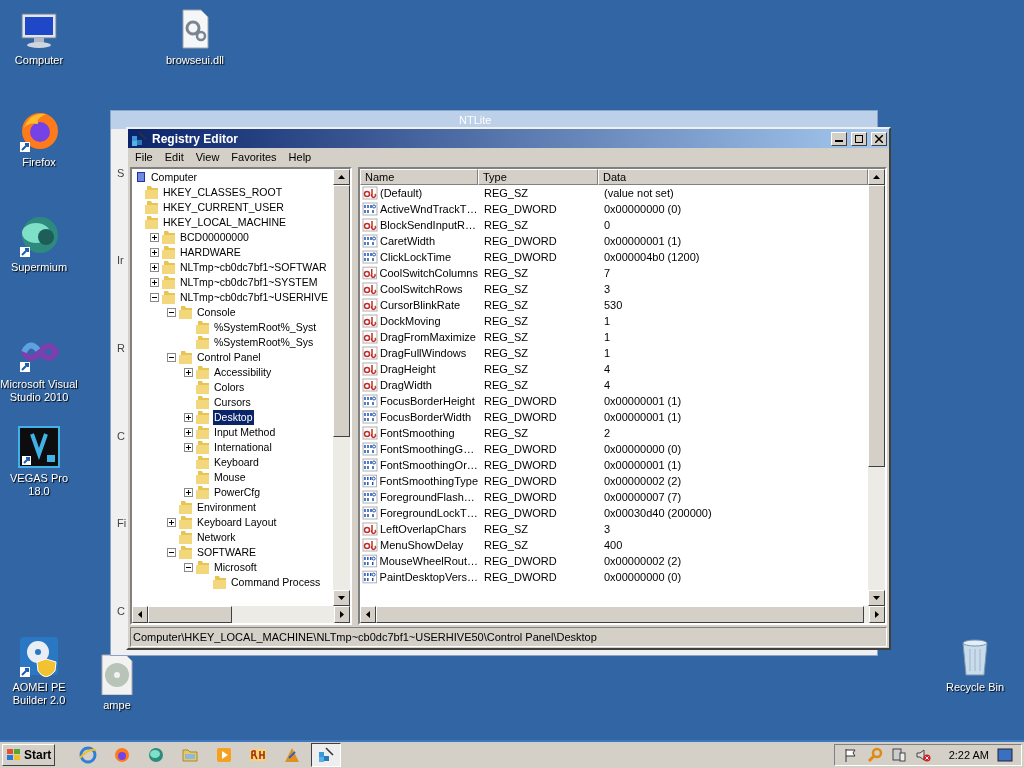 The width and height of the screenshot is (1024, 768). What do you see at coordinates (408, 241) in the screenshot?
I see `value-name: CaretWidth` at bounding box center [408, 241].